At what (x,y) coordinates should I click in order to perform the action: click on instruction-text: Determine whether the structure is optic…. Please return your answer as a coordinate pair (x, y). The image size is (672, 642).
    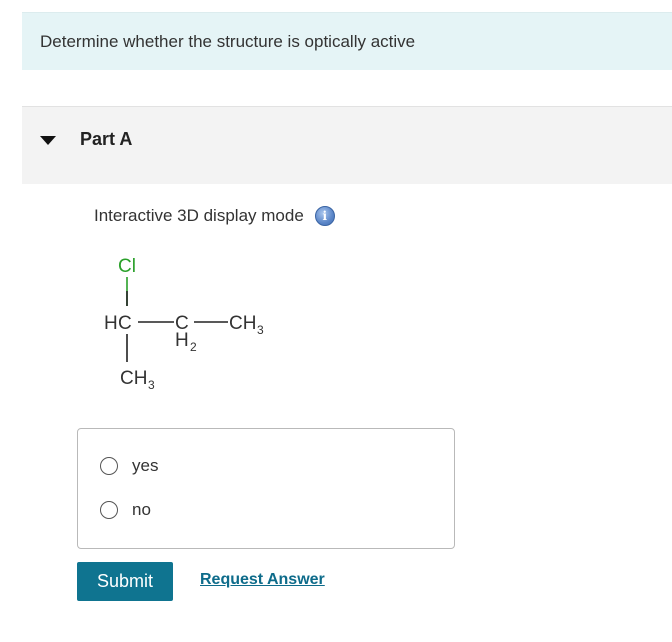
    Looking at the image, I should click on (228, 41).